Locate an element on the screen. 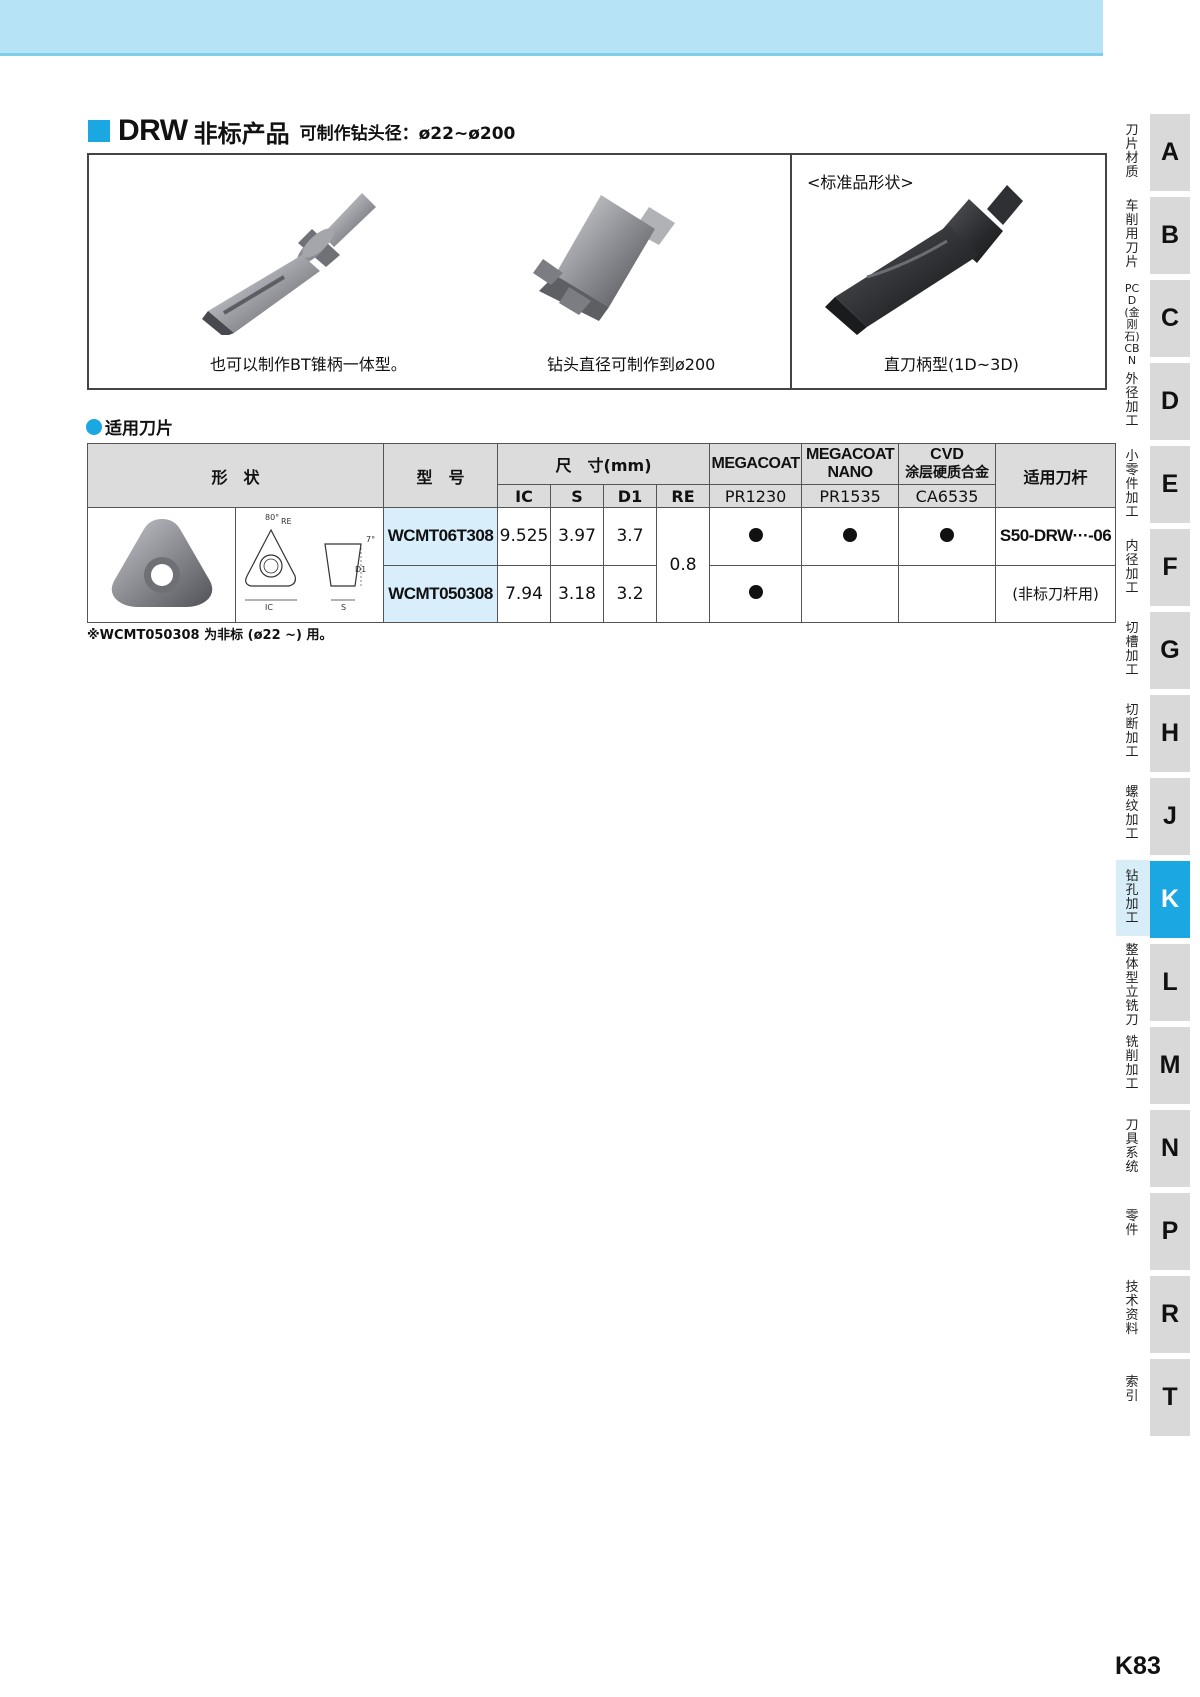 This screenshot has width=1200, height=1697. col-dimensions: 尺 寸(mm) is located at coordinates (604, 464).